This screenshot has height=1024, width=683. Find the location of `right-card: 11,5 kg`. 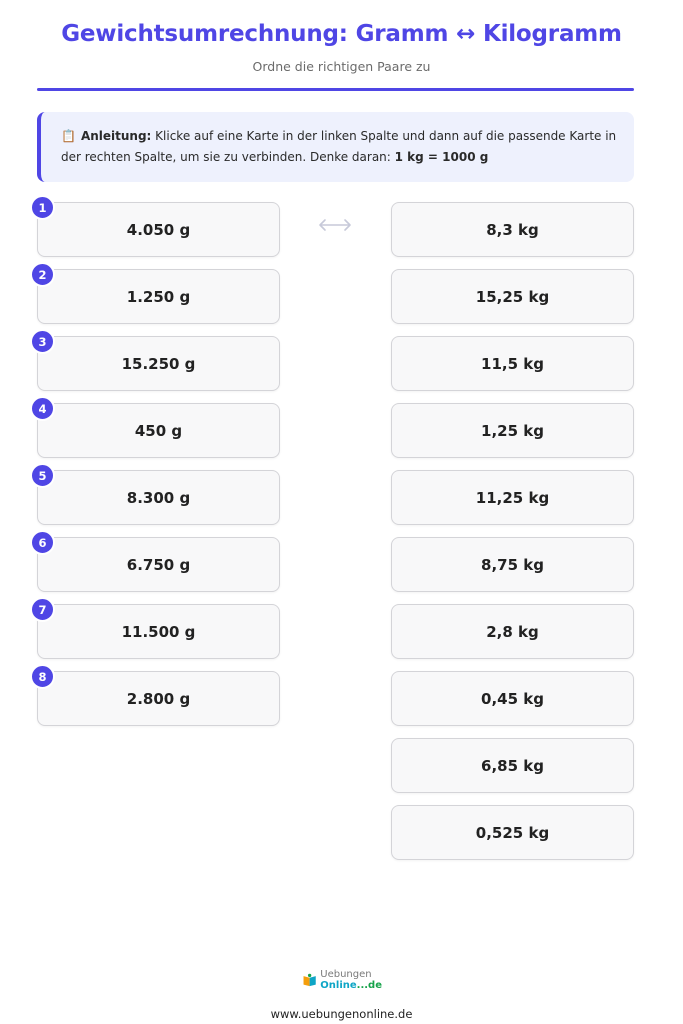

right-card: 11,5 kg is located at coordinates (512, 363).